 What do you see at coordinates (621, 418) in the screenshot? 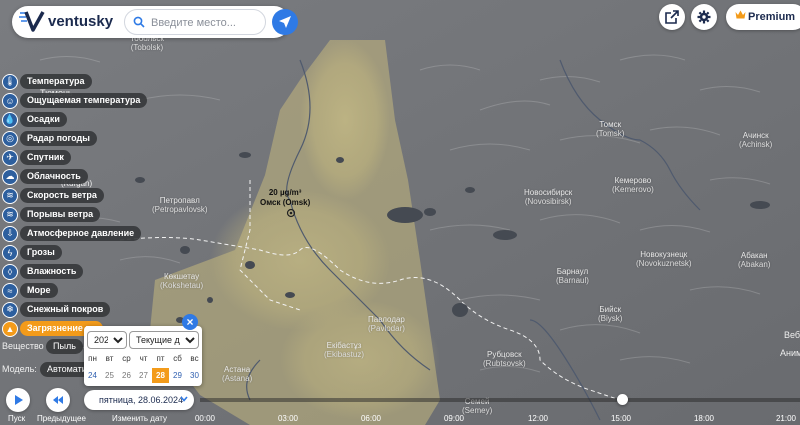
I see `timeline-tick: 15:00` at bounding box center [621, 418].